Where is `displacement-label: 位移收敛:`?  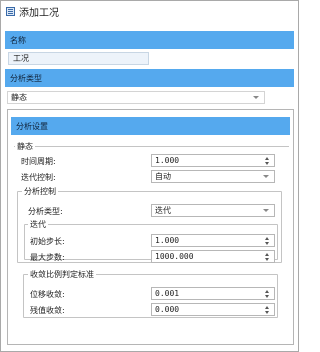 displacement-label: 位移收敛: is located at coordinates (47, 294).